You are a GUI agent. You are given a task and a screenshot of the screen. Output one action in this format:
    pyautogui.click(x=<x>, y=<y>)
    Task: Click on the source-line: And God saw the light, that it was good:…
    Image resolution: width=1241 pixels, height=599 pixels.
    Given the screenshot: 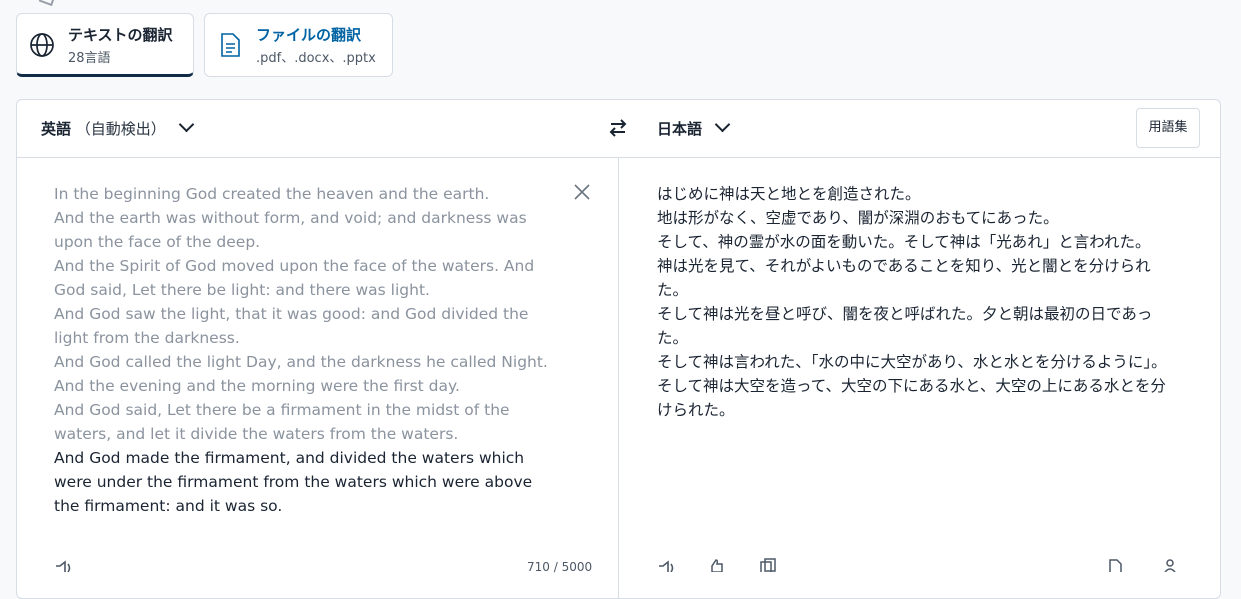 What is the action you would take?
    pyautogui.click(x=291, y=326)
    